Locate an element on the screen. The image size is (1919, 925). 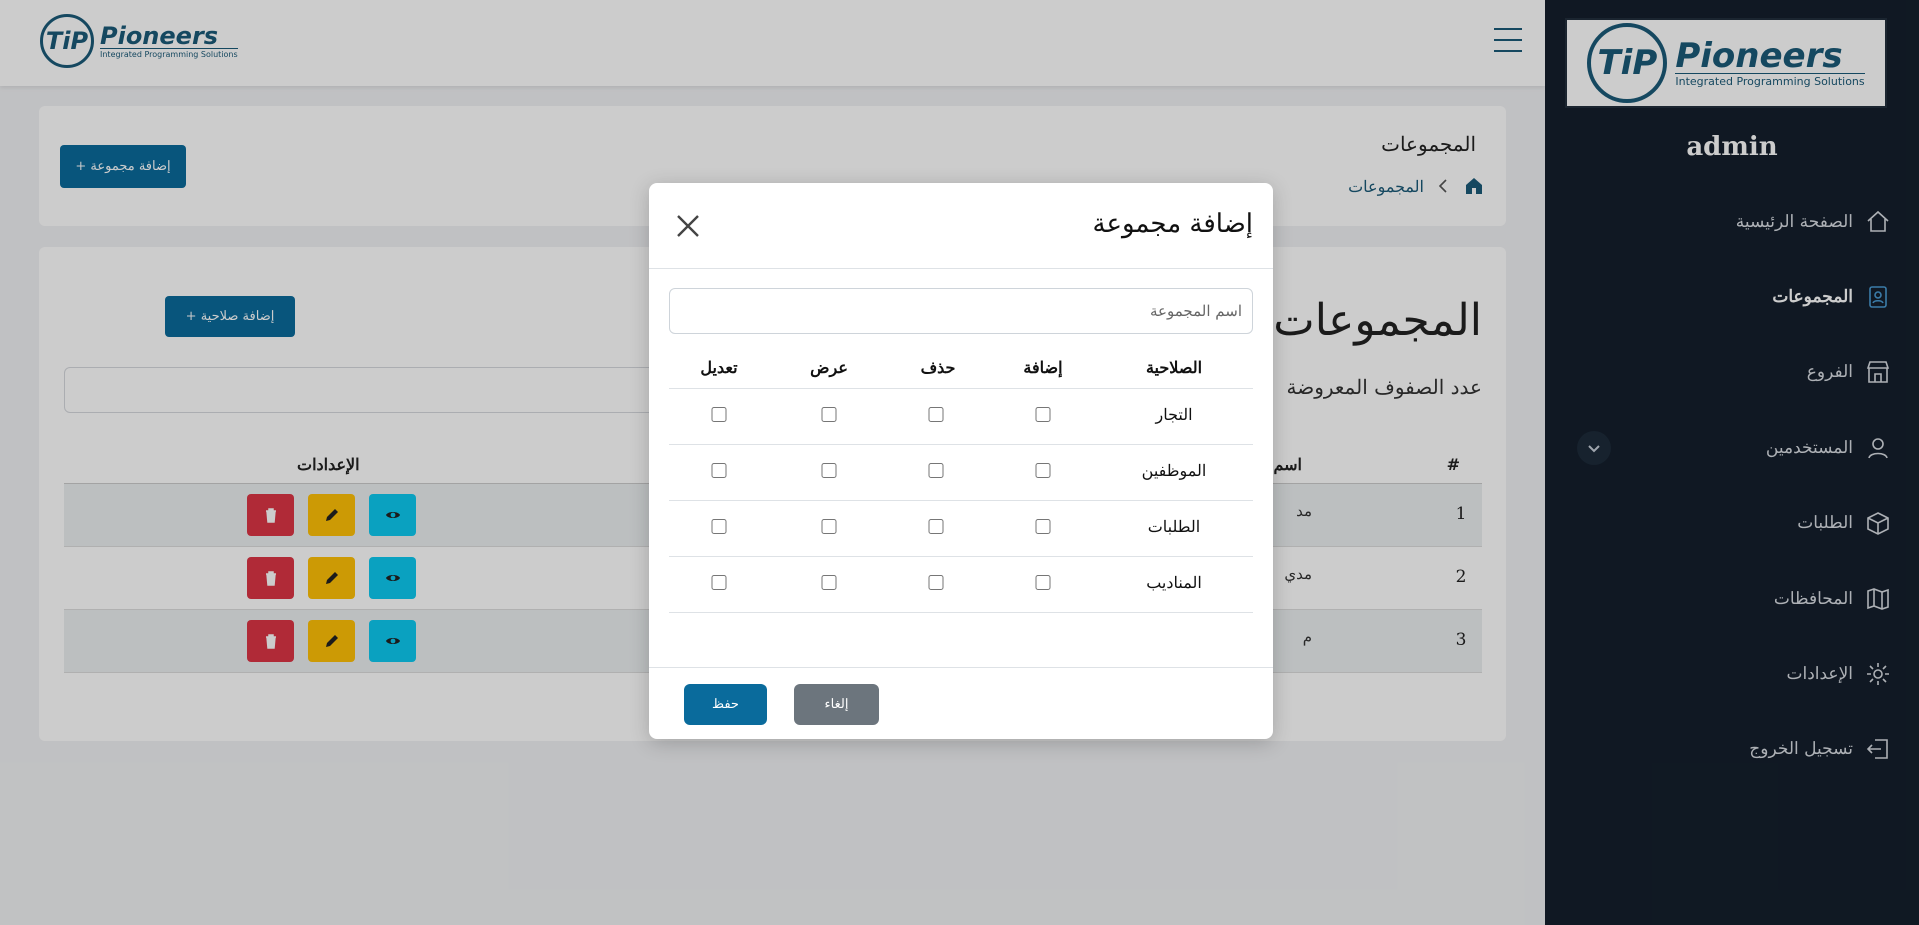
permission-label: التجار is located at coordinates (1174, 414).